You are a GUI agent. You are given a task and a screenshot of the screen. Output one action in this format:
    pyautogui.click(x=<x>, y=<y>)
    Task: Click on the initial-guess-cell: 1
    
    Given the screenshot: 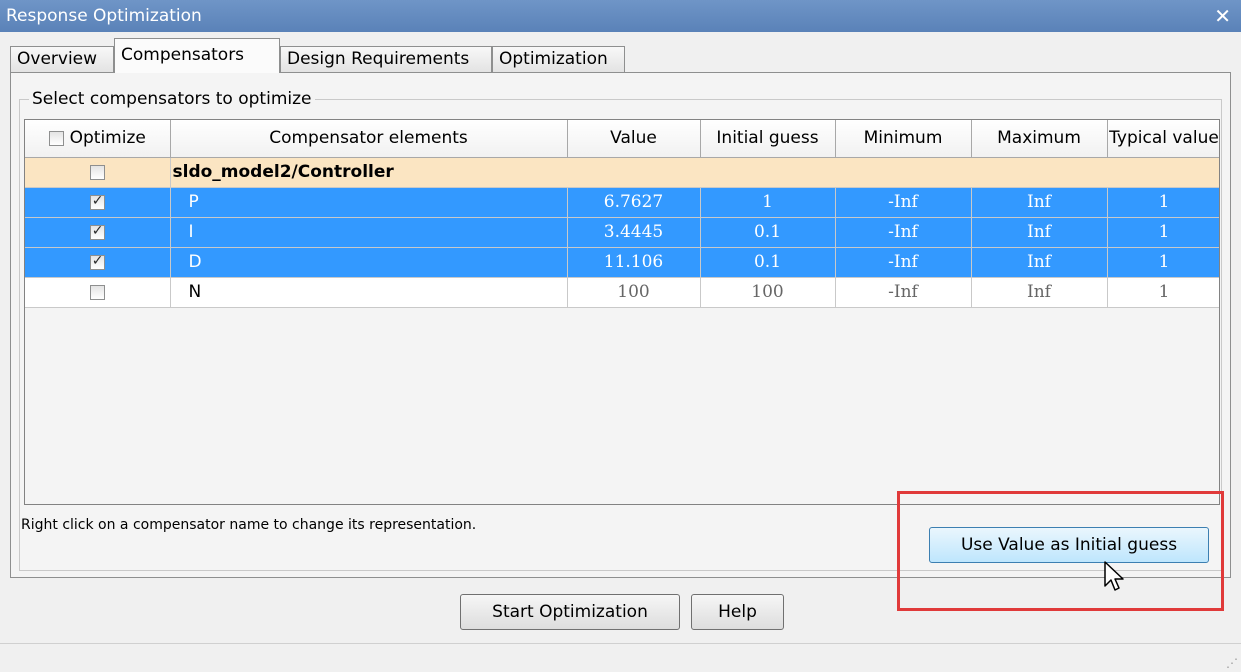 What is the action you would take?
    pyautogui.click(x=768, y=202)
    